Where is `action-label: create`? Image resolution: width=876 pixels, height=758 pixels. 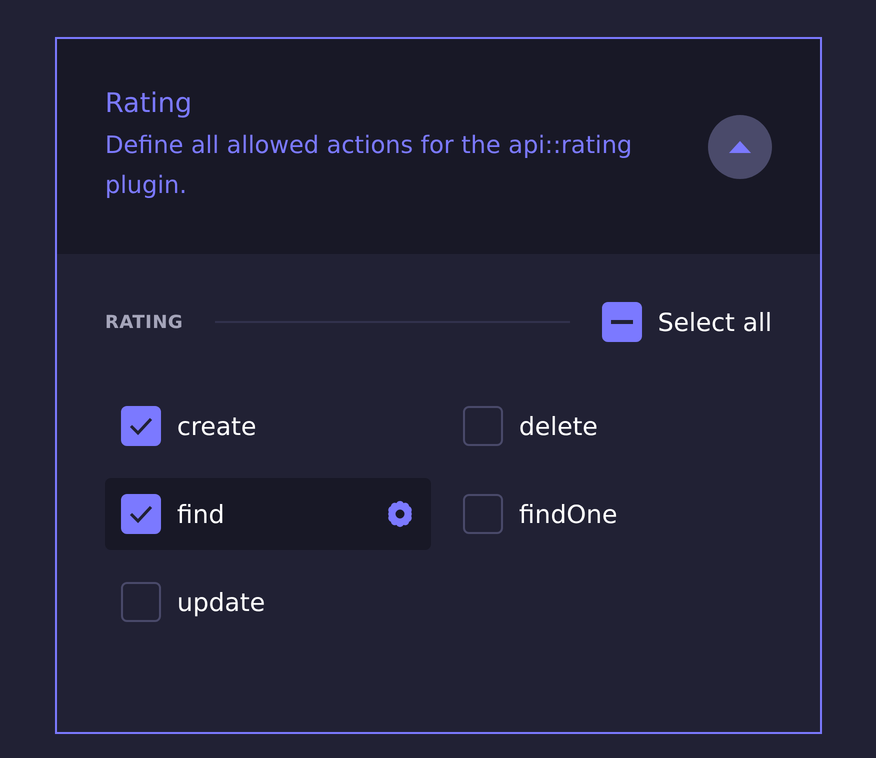
action-label: create is located at coordinates (296, 426).